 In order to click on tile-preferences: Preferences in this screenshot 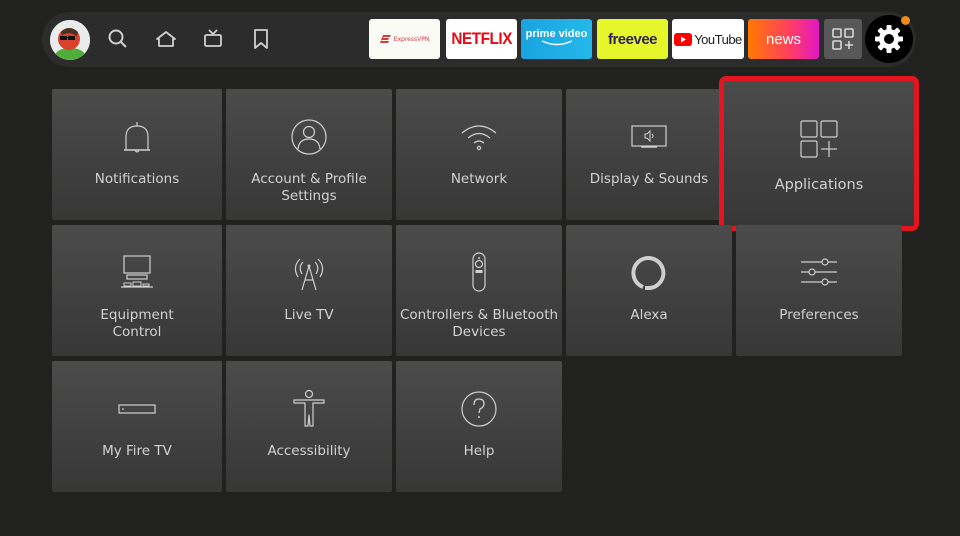, I will do `click(819, 290)`.